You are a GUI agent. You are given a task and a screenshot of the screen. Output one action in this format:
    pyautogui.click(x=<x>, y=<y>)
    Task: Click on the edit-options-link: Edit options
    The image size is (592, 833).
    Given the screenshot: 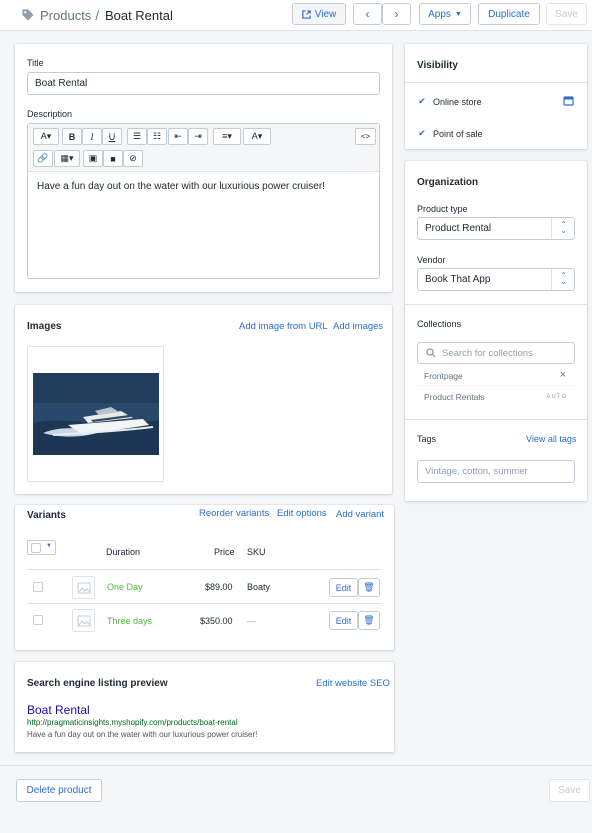 What is the action you would take?
    pyautogui.click(x=302, y=513)
    